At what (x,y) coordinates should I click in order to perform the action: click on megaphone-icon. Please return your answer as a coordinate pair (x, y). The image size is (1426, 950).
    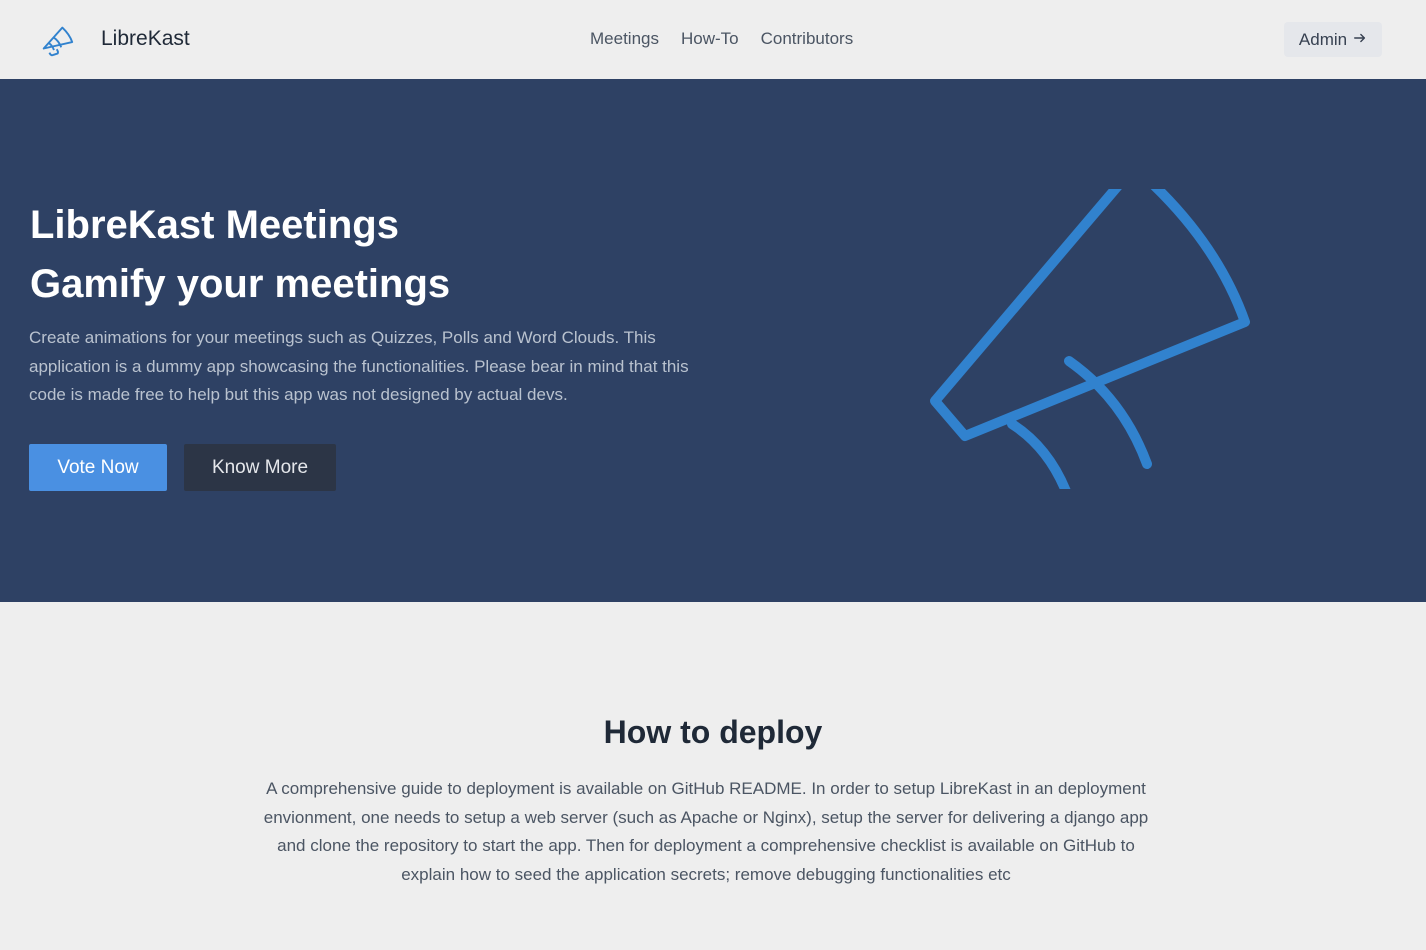
    Looking at the image, I should click on (1095, 360).